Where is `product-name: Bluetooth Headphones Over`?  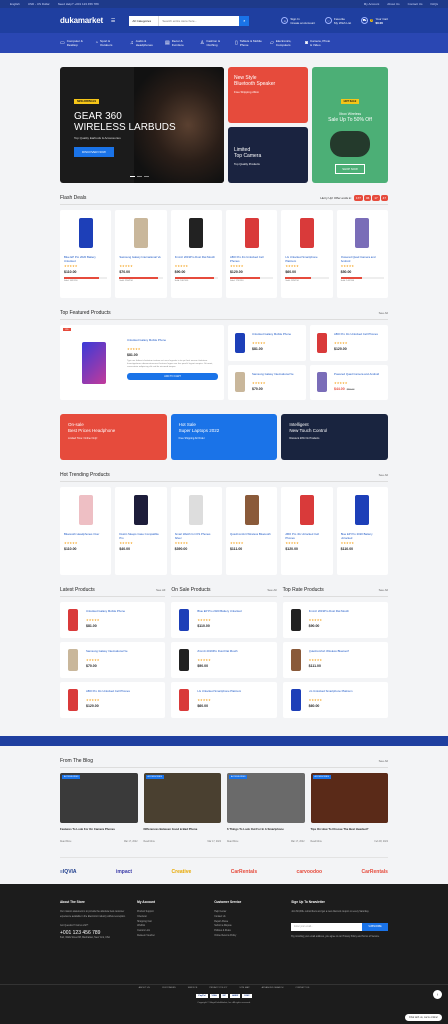
product-name: Bluetooth Headphones Over is located at coordinates (85, 536).